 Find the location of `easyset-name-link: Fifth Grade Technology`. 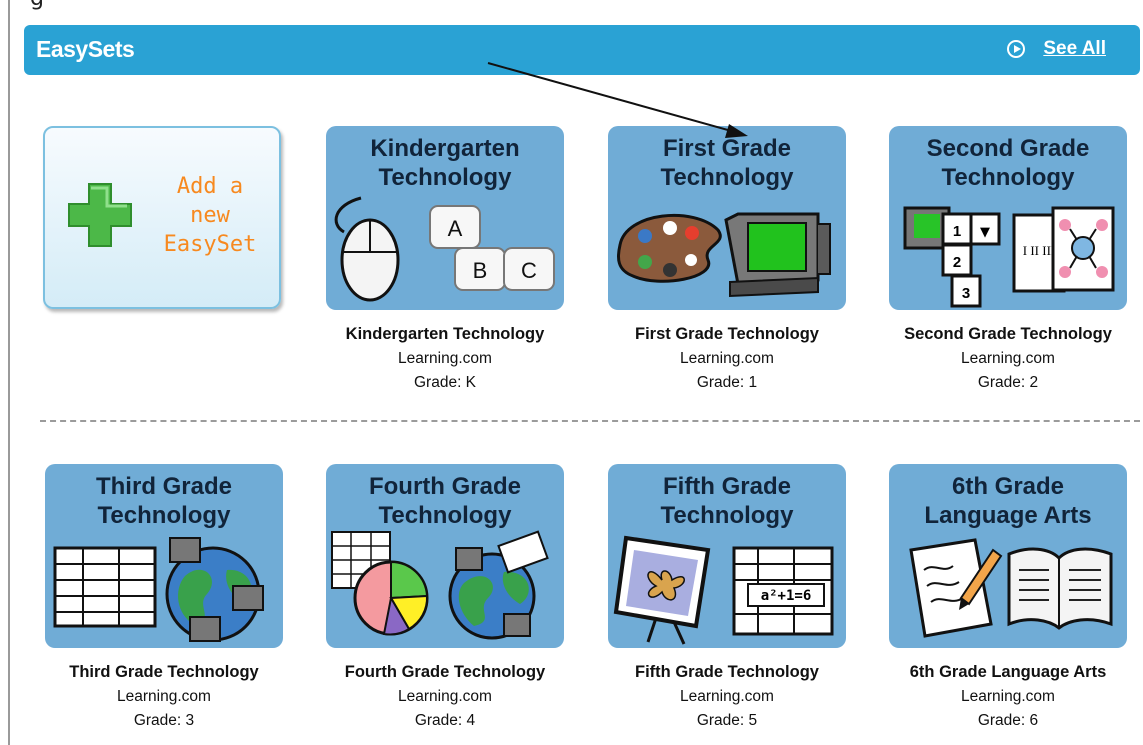

easyset-name-link: Fifth Grade Technology is located at coordinates (727, 672).